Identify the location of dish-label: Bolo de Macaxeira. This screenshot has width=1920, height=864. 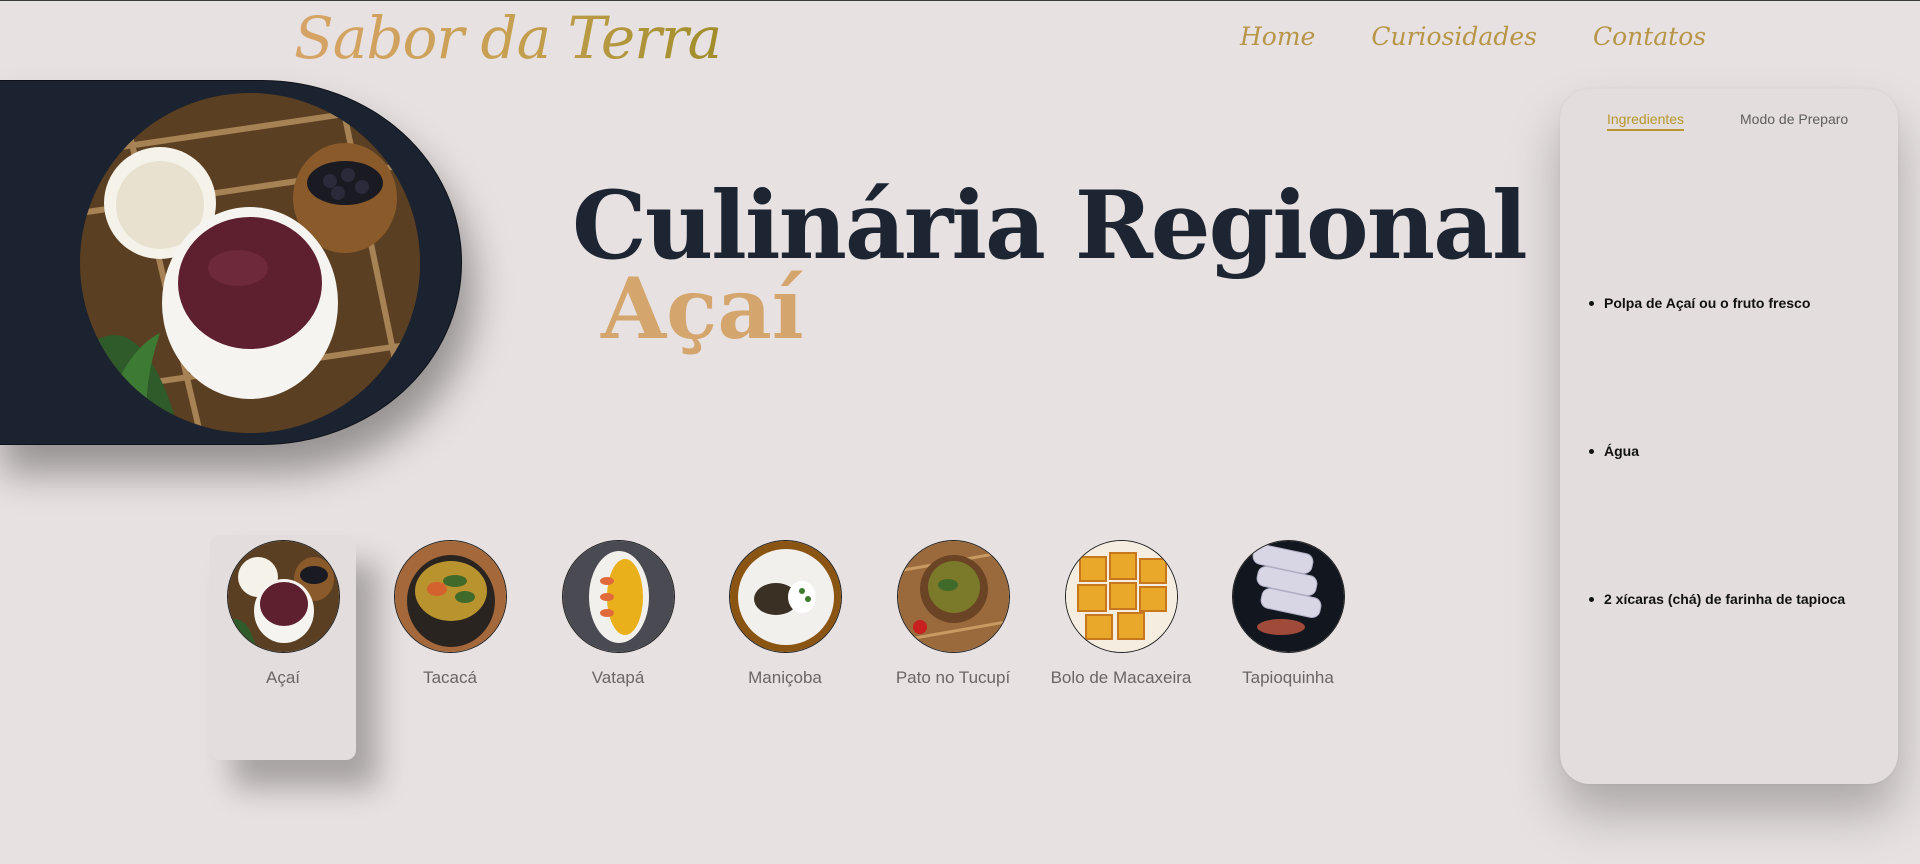
(1121, 677).